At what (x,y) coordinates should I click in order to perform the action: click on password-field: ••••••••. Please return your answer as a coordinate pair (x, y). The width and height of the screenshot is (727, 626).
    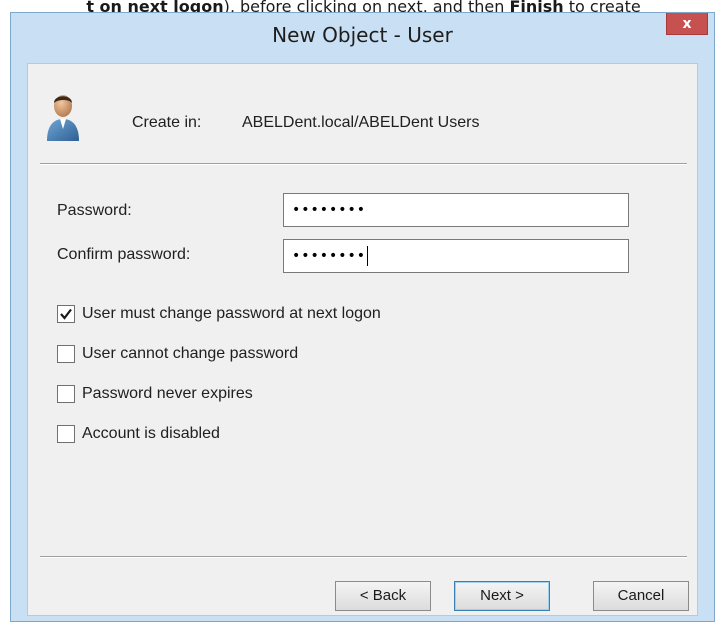
    Looking at the image, I should click on (456, 210).